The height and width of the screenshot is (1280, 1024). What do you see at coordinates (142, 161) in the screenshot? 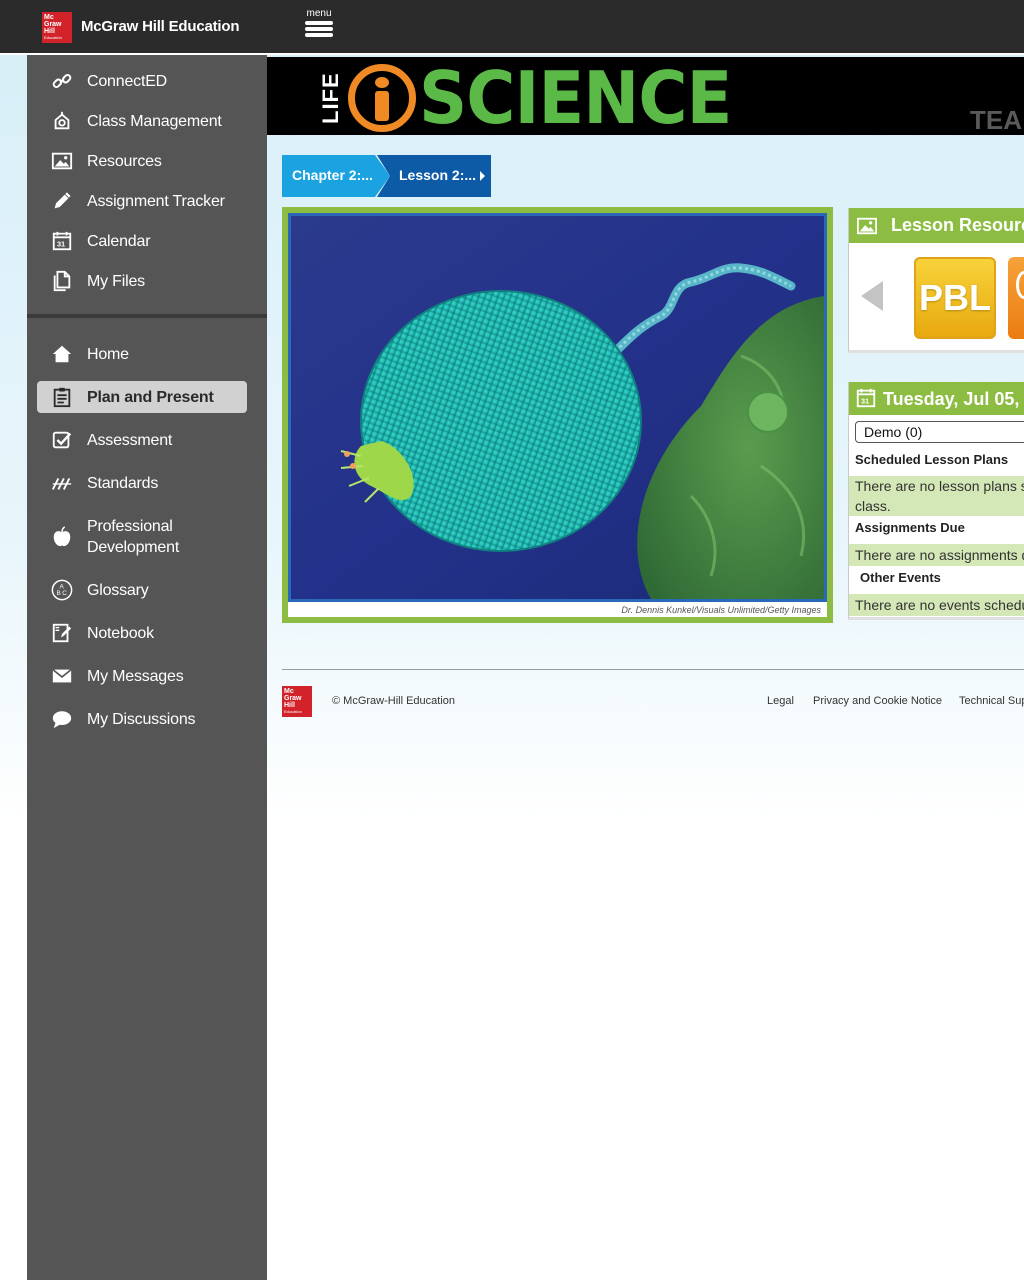
I see `sidebar-item-resources: Resources` at bounding box center [142, 161].